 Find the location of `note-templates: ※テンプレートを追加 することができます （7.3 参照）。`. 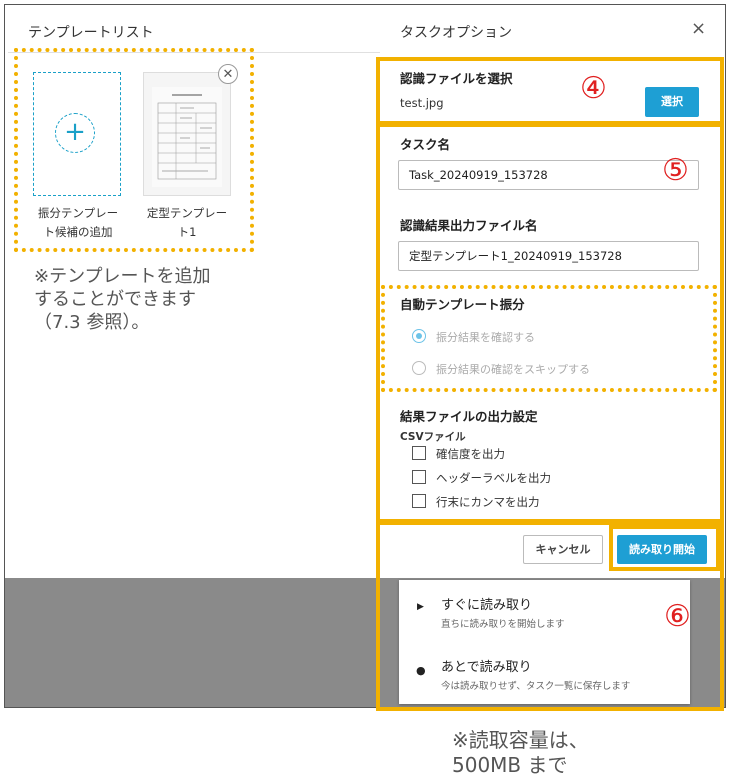

note-templates: ※テンプレートを追加 することができます （7.3 参照）。 is located at coordinates (122, 299).